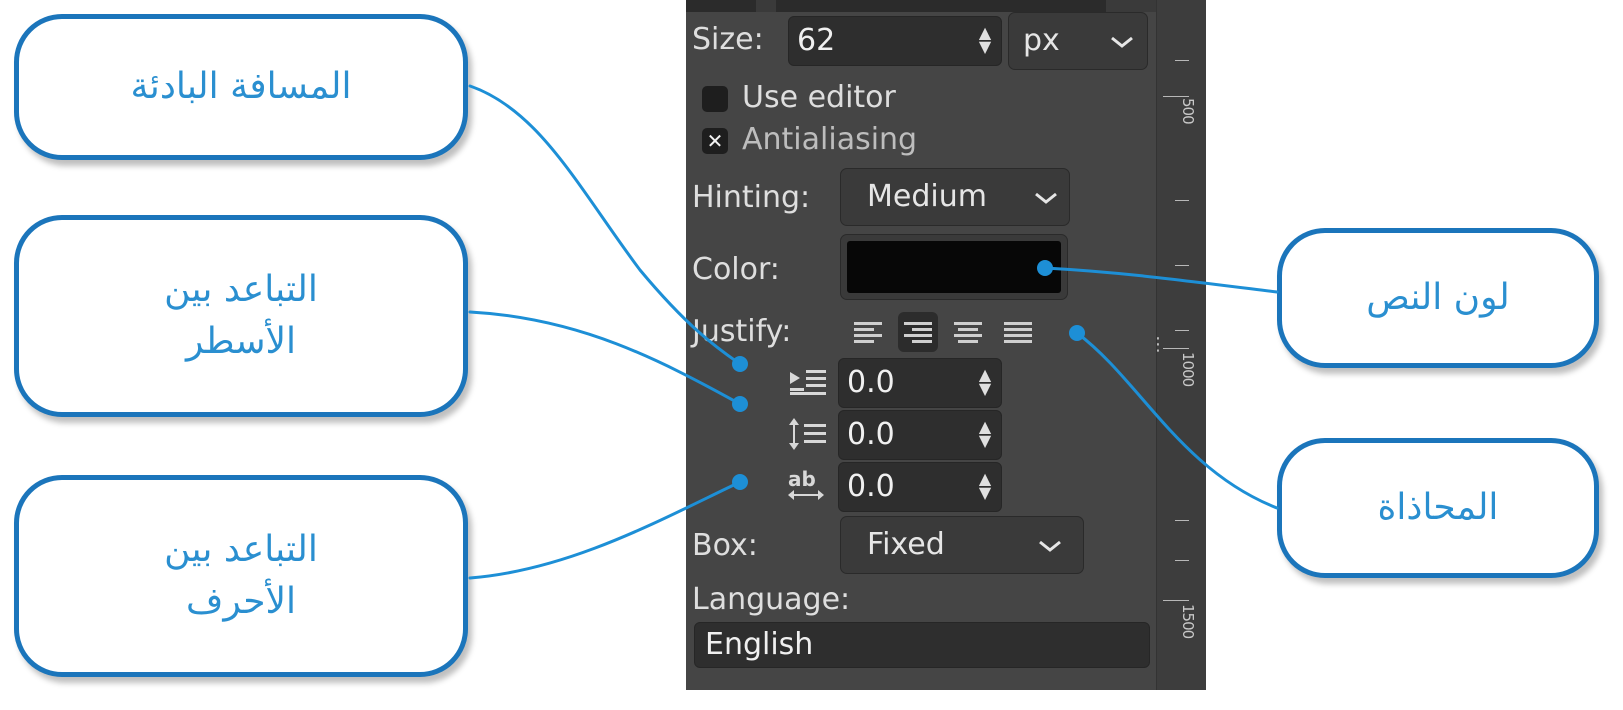 Image resolution: width=1623 pixels, height=710 pixels. What do you see at coordinates (771, 599) in the screenshot?
I see `language-label: Language:` at bounding box center [771, 599].